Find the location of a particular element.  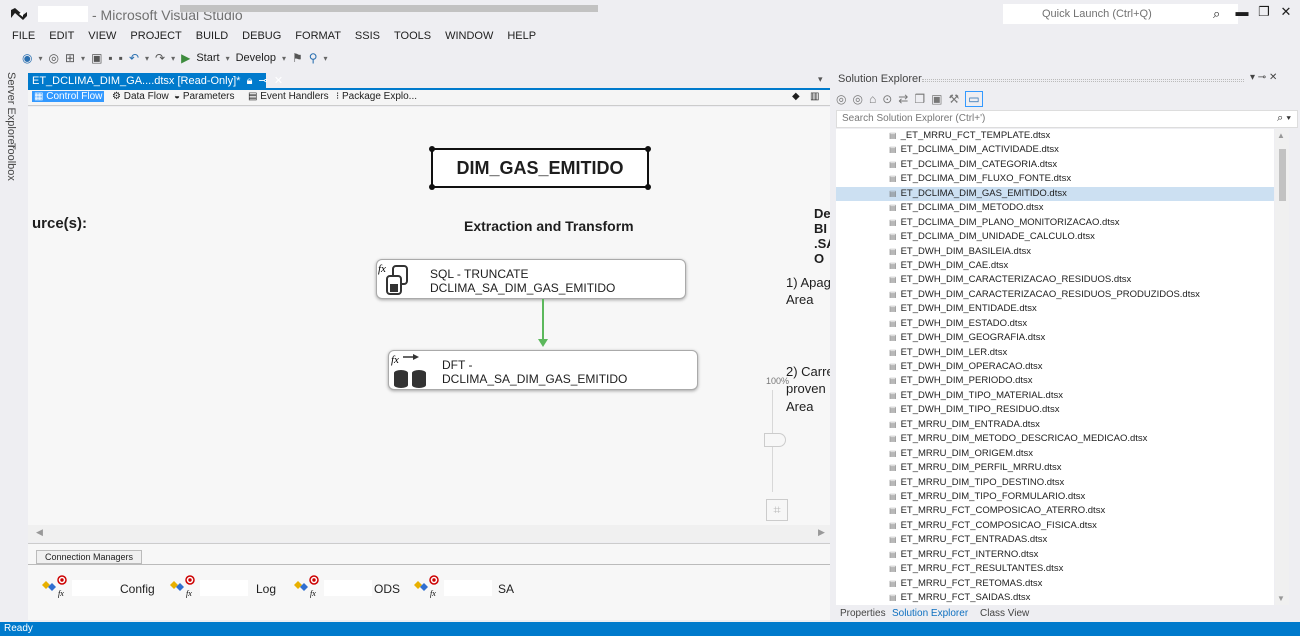

menu-build: BUILD is located at coordinates (212, 37).